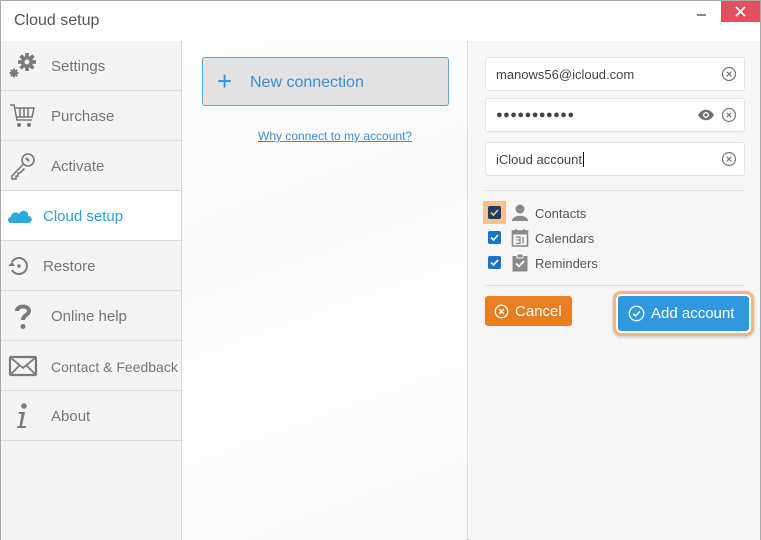  I want to click on password-value: ●●●●●●●●●●●, so click(535, 115).